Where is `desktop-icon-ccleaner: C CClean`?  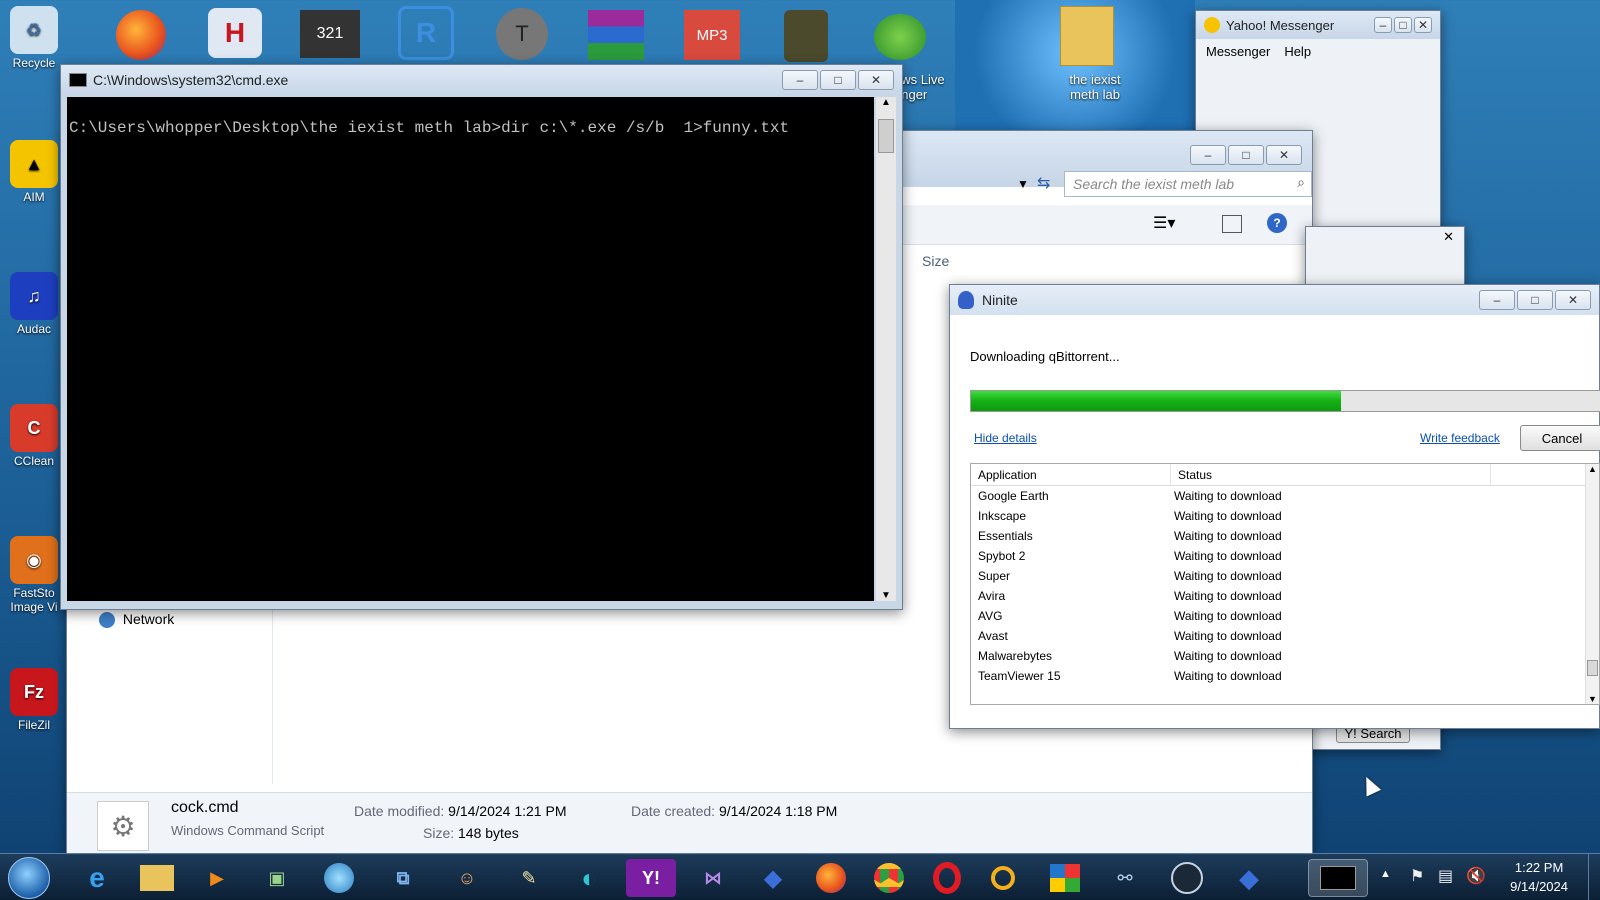 desktop-icon-ccleaner: C CClean is located at coordinates (34, 436).